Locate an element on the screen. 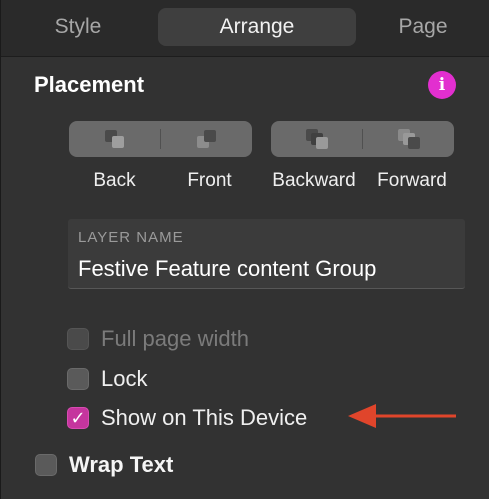 This screenshot has height=499, width=489. back-button is located at coordinates (114, 139).